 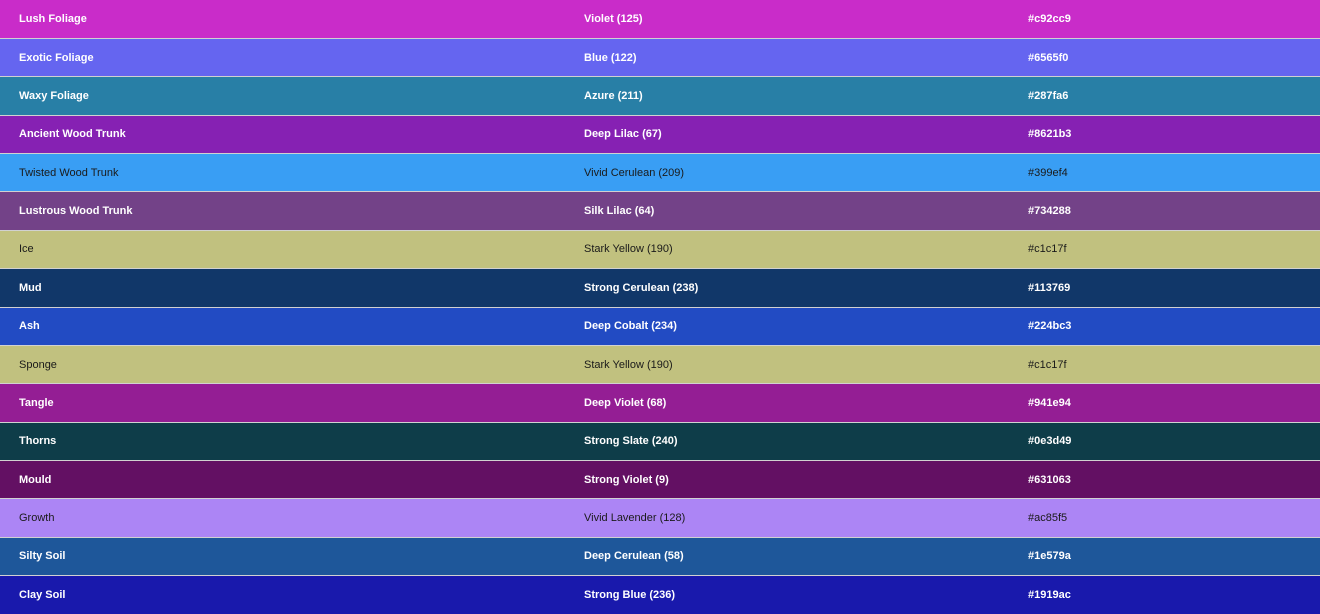 What do you see at coordinates (29, 326) in the screenshot?
I see `color-name-cell: Ash` at bounding box center [29, 326].